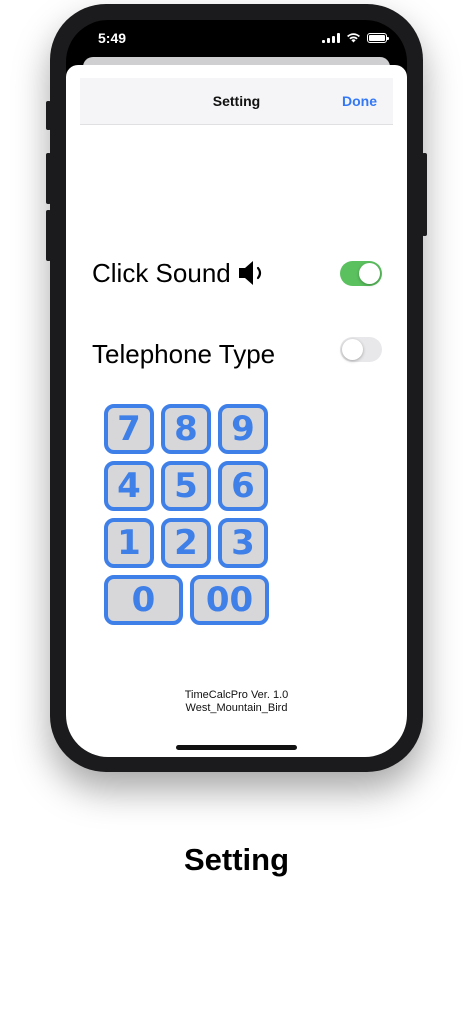  I want to click on telephone-type-label: Telephone Type, so click(184, 353).